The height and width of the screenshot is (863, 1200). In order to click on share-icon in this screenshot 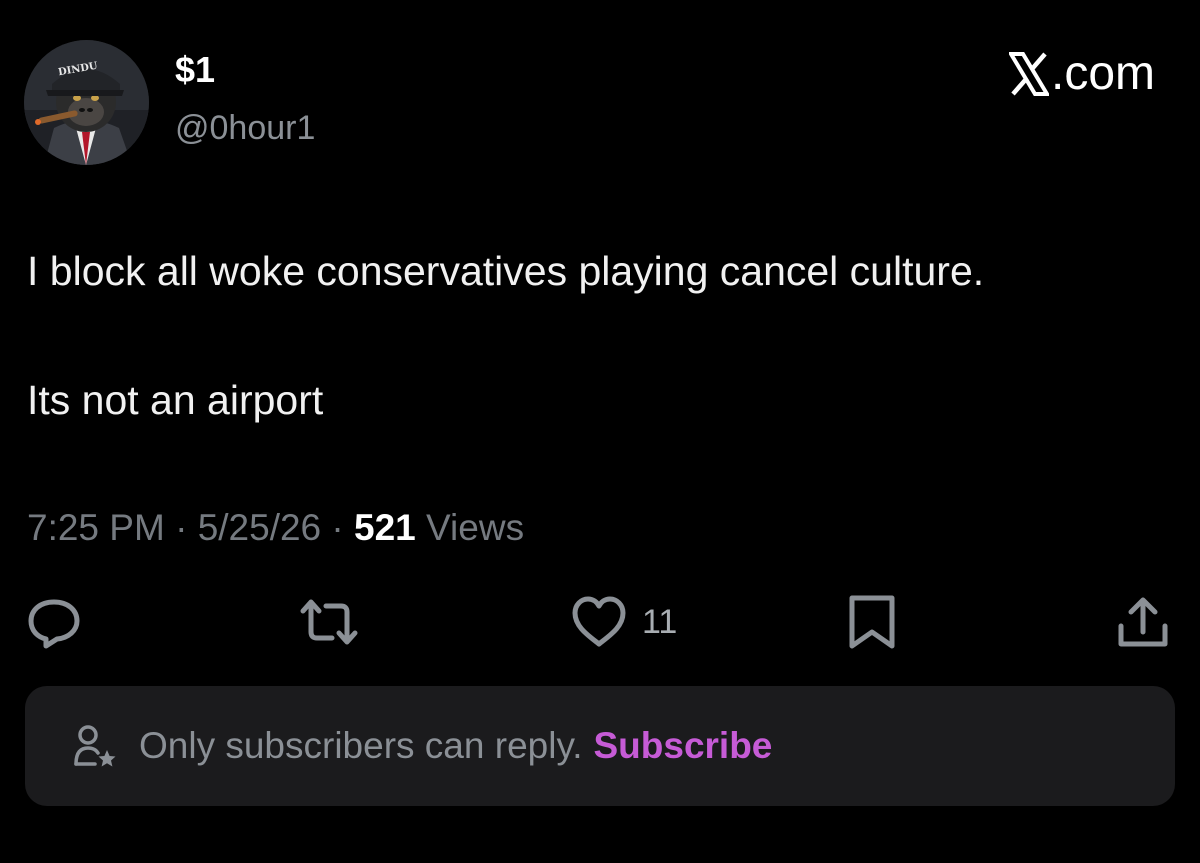, I will do `click(1143, 622)`.